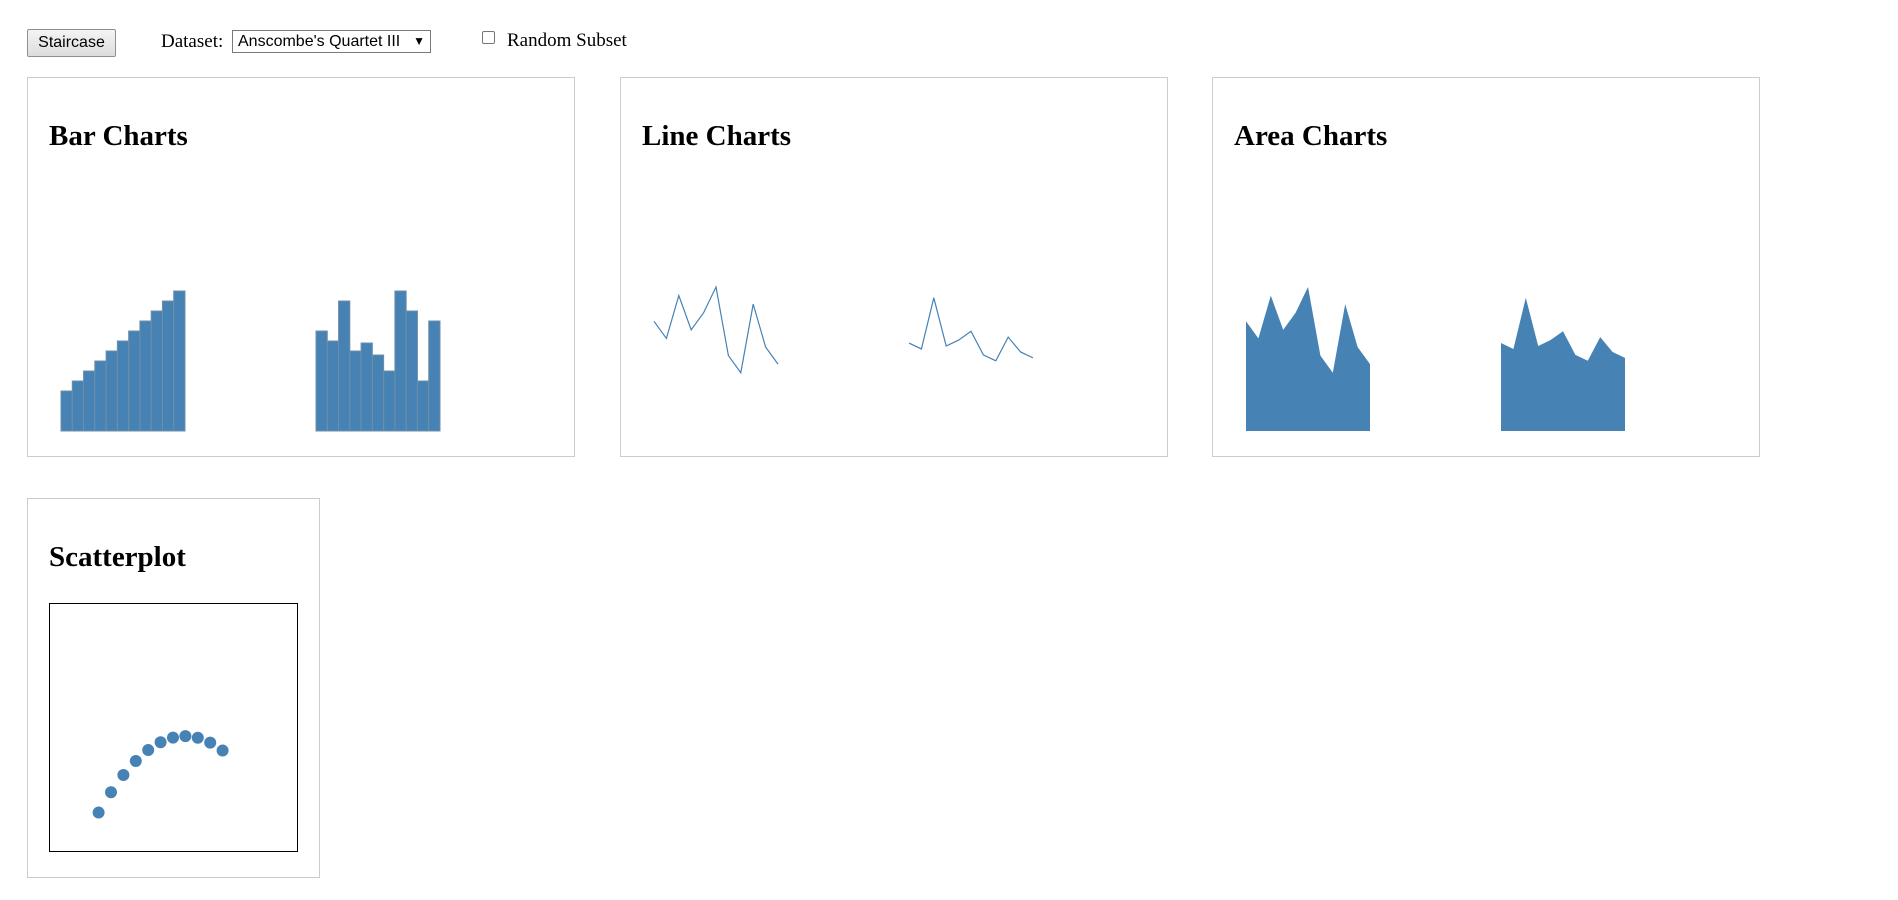 The height and width of the screenshot is (900, 1898). I want to click on line-charts-panel: Line Charts, so click(894, 267).